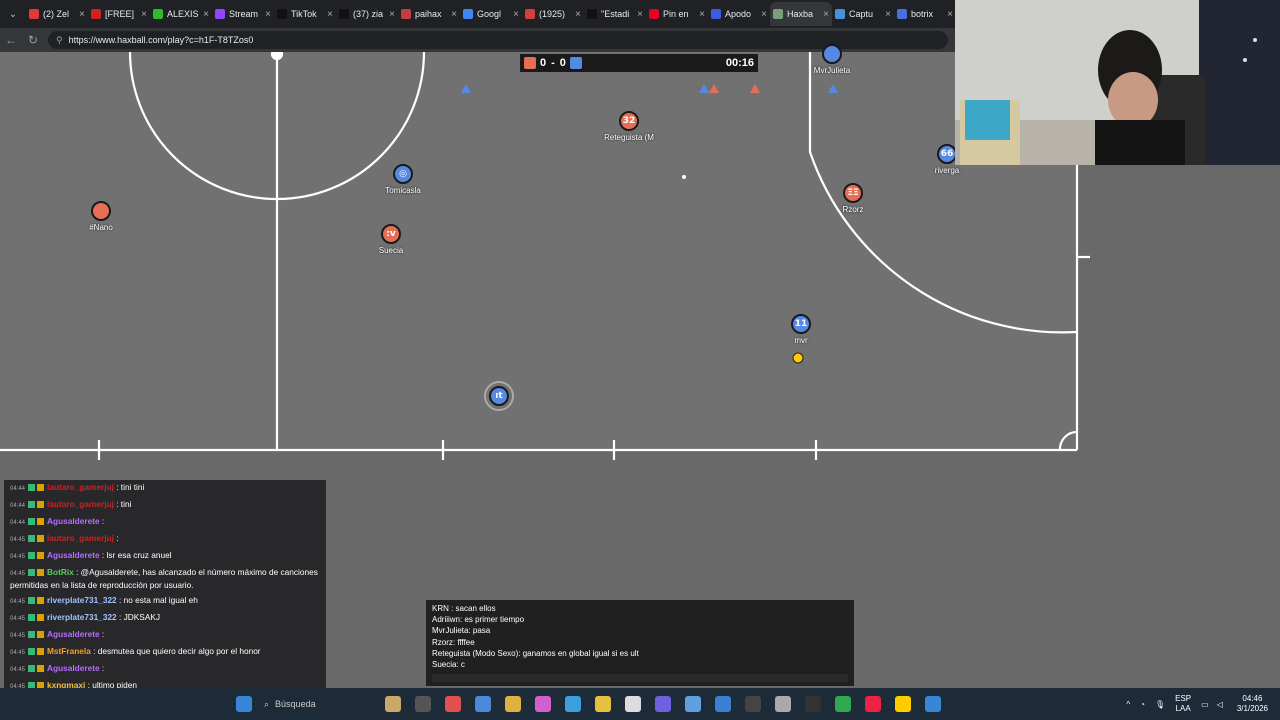 The image size is (1280, 720). I want to click on wifi-icon: ▭, so click(1205, 704).